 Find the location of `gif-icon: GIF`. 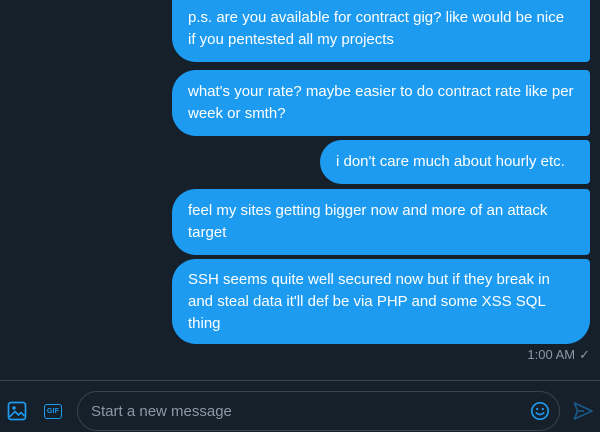

gif-icon: GIF is located at coordinates (53, 411).